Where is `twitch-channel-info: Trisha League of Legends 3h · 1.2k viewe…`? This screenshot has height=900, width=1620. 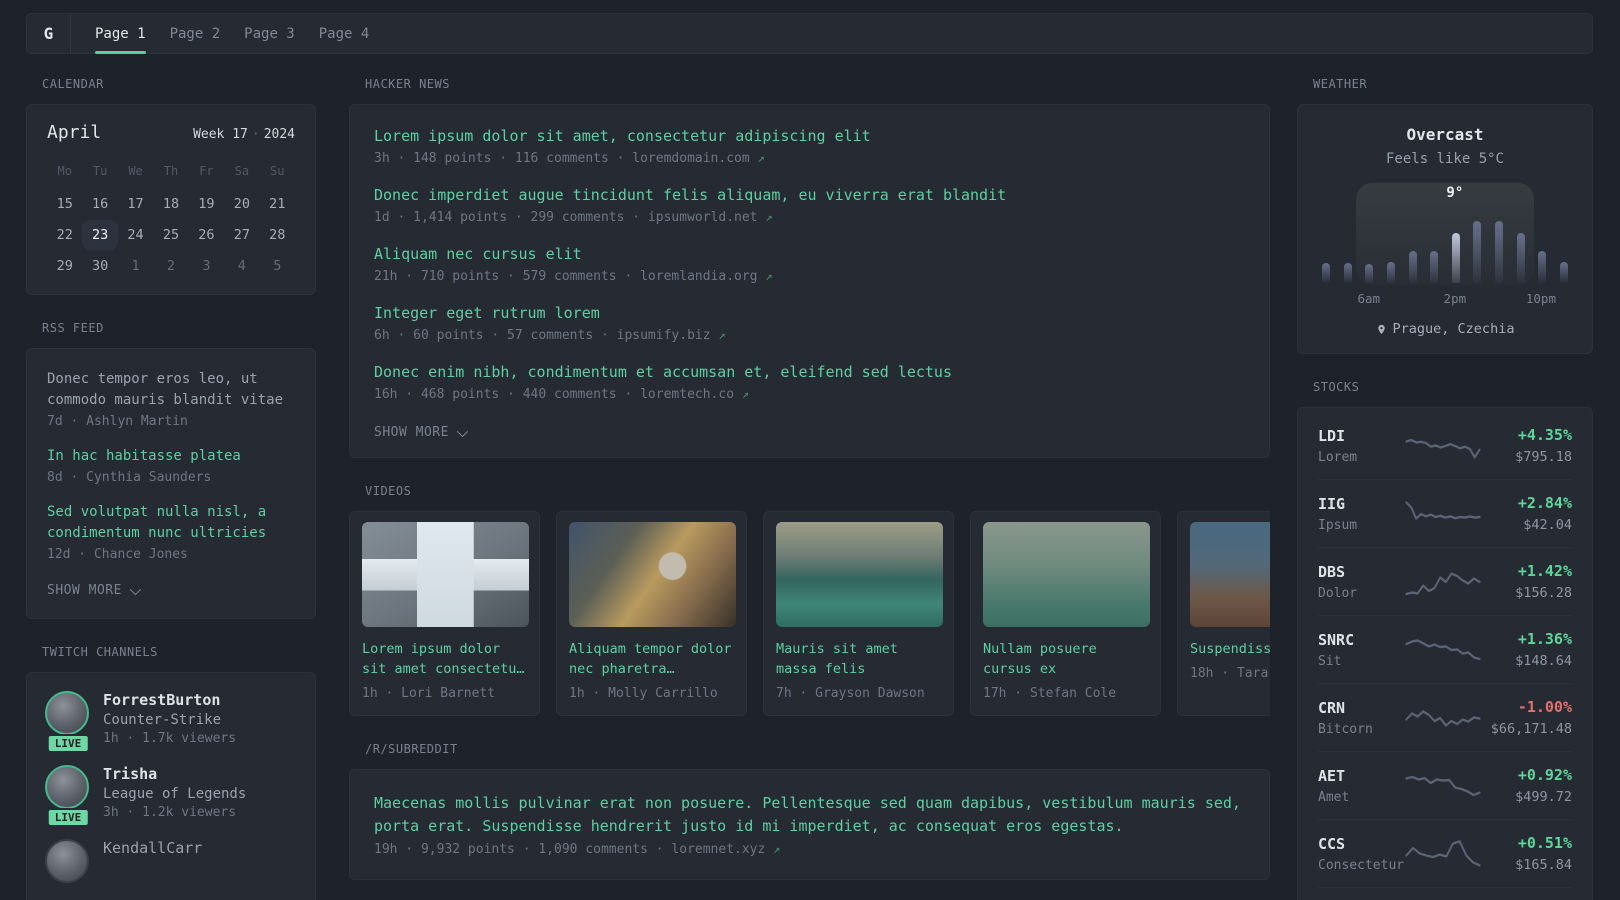 twitch-channel-info: Trisha League of Legends 3h · 1.2k viewe… is located at coordinates (174, 792).